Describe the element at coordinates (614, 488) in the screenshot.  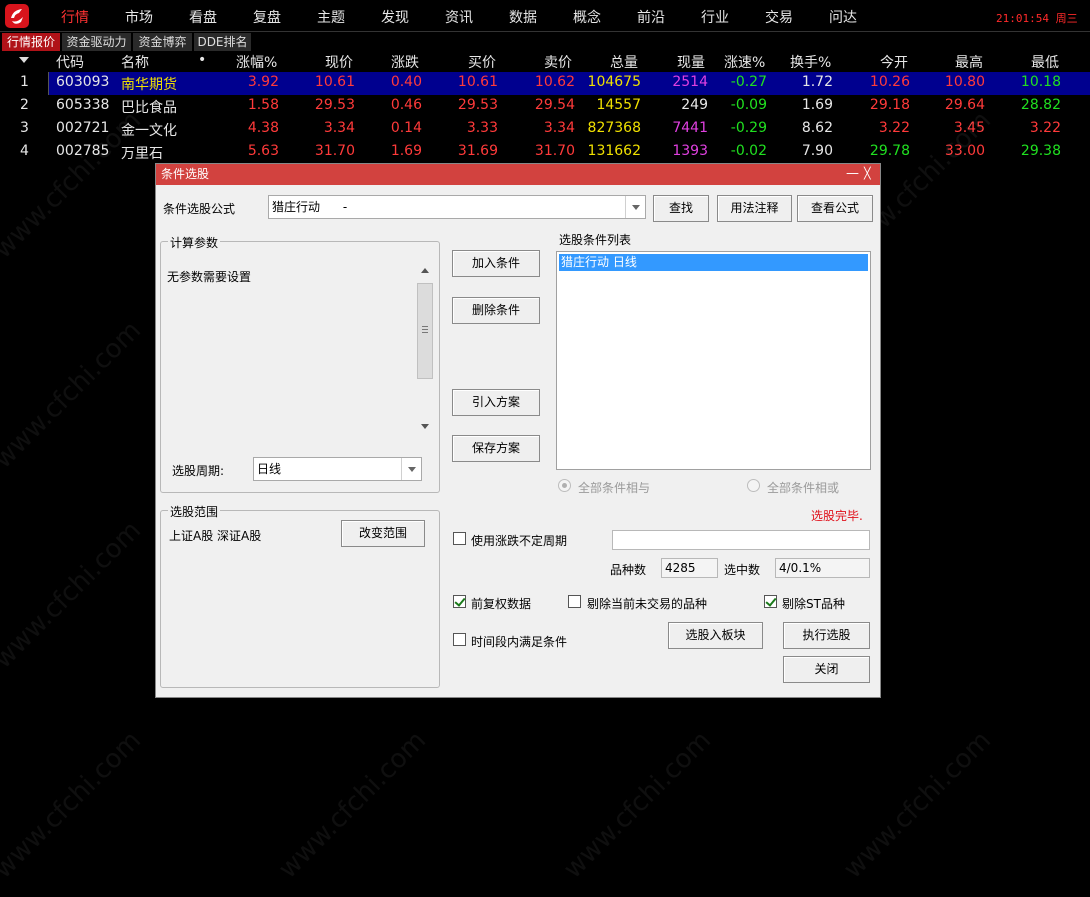
I see `radio-all-and-label: 全部条件相与` at that location.